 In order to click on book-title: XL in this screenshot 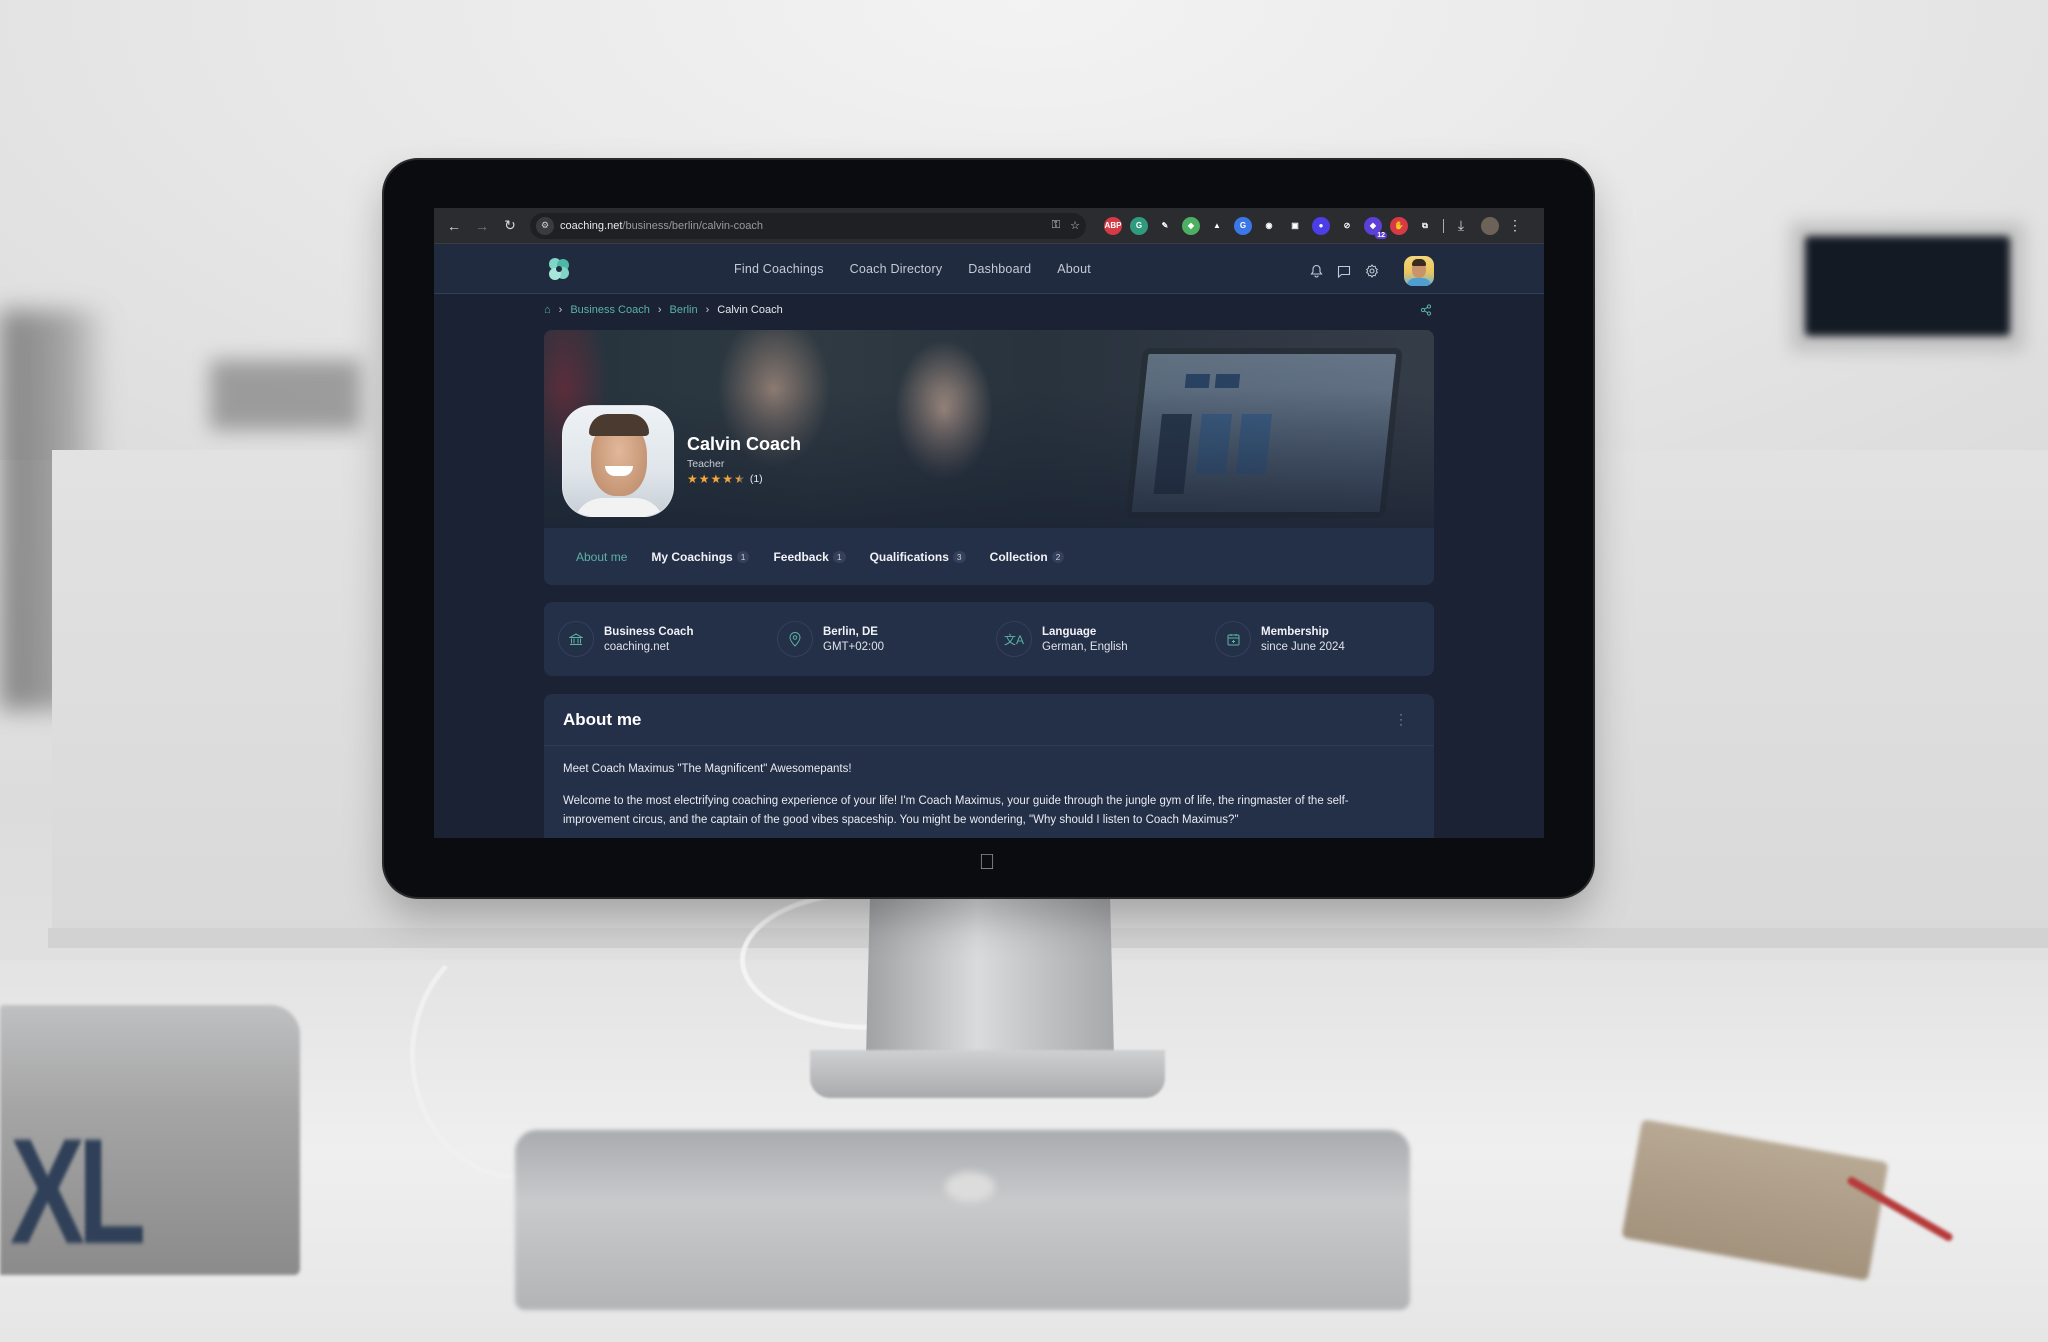, I will do `click(78, 1191)`.